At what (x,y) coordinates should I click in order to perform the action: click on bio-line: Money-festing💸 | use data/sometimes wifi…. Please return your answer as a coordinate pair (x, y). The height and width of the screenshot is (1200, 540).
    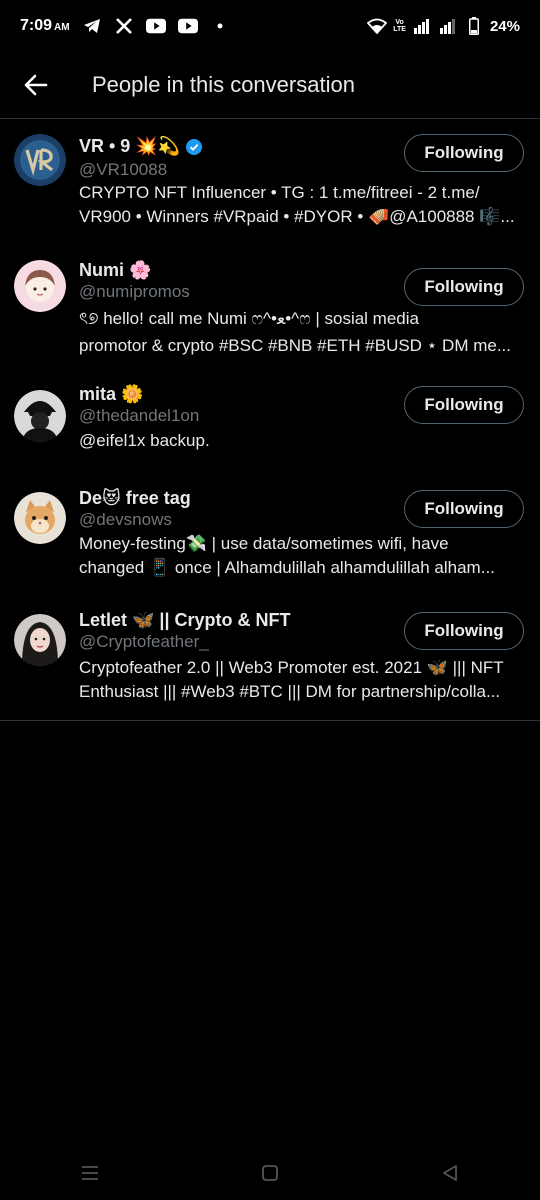
    Looking at the image, I should click on (264, 543).